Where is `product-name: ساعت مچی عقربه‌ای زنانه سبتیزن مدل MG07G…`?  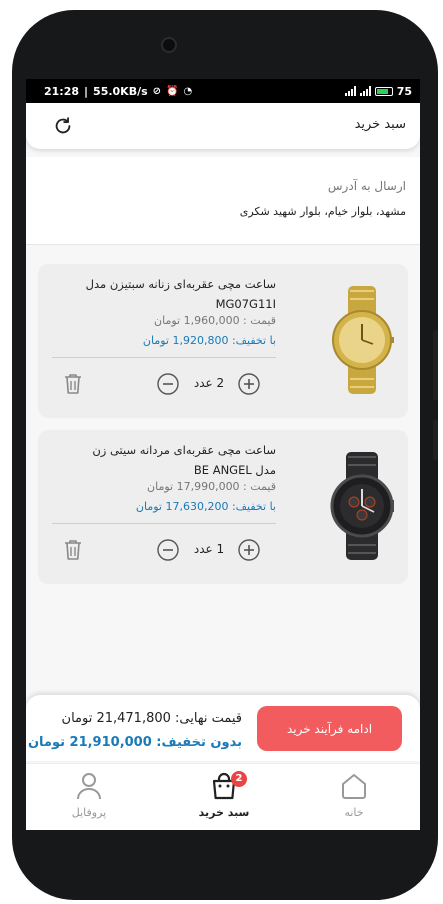
product-name: ساعت مچی عقربه‌ای زنانه سبتیزن مدل MG07G… is located at coordinates (160, 294).